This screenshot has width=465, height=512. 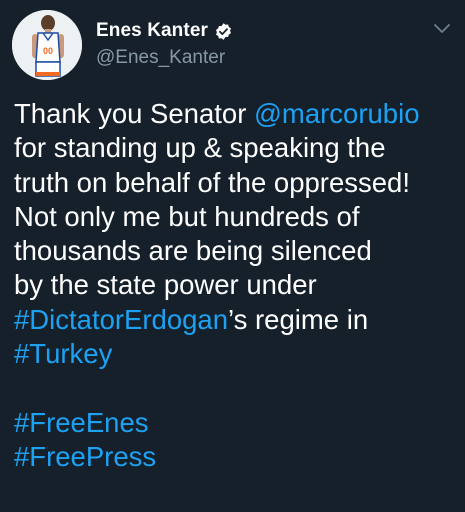 What do you see at coordinates (234, 457) in the screenshot?
I see `tweet-line: #FreePress` at bounding box center [234, 457].